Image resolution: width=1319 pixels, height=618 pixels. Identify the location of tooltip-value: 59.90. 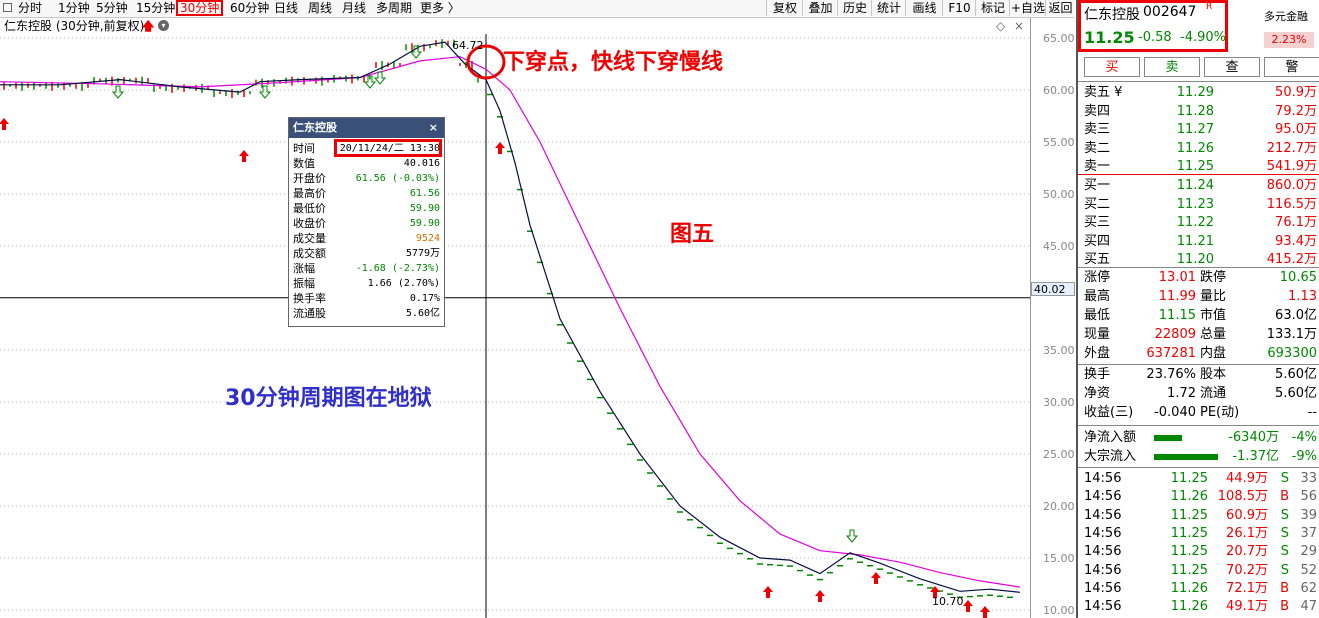
(424, 208).